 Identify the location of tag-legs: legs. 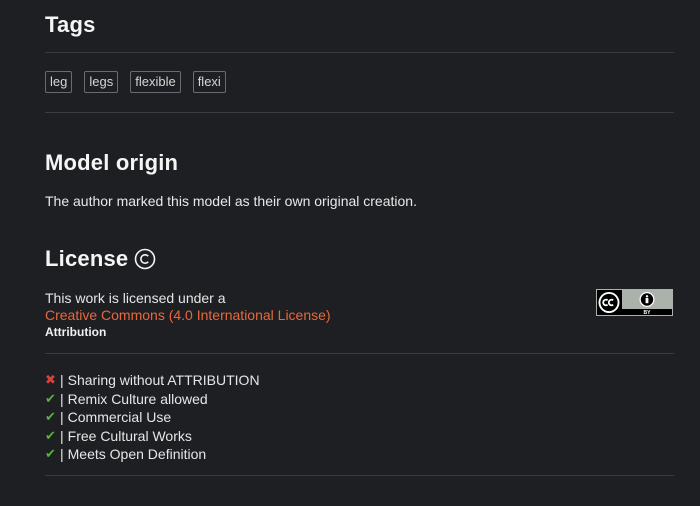
(101, 82).